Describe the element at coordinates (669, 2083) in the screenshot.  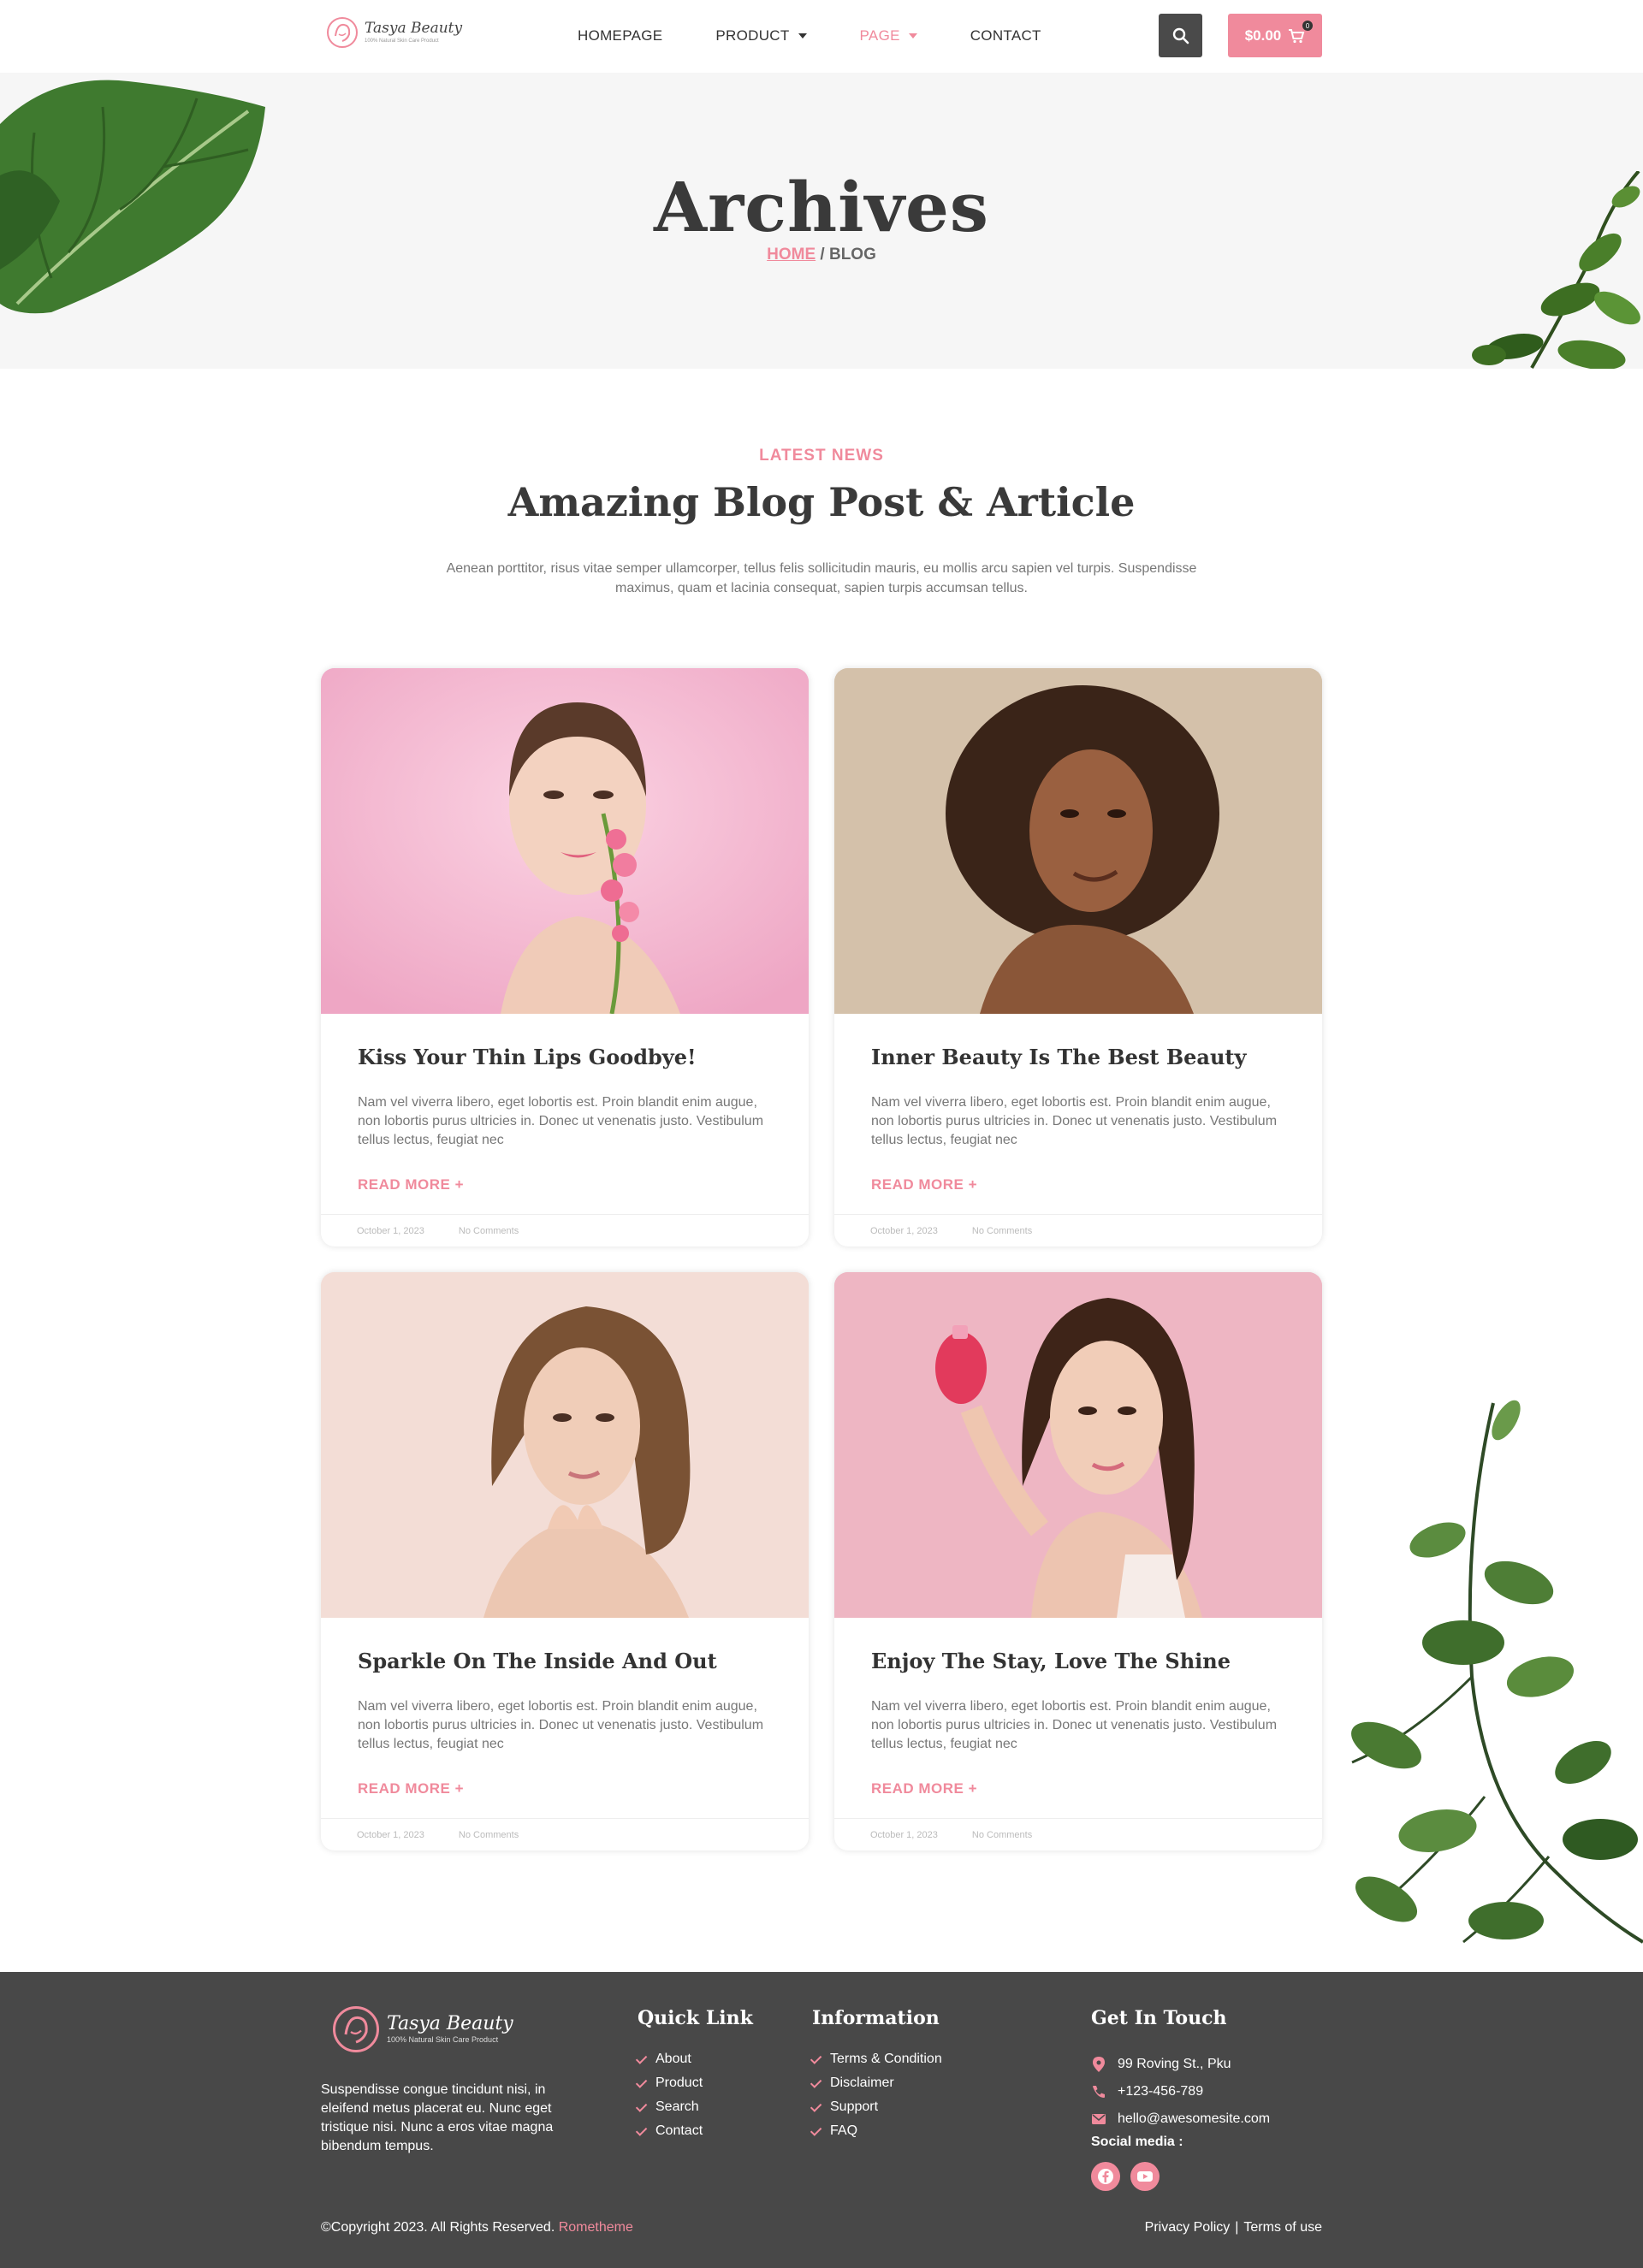
I see `footer-link-product: Product` at that location.